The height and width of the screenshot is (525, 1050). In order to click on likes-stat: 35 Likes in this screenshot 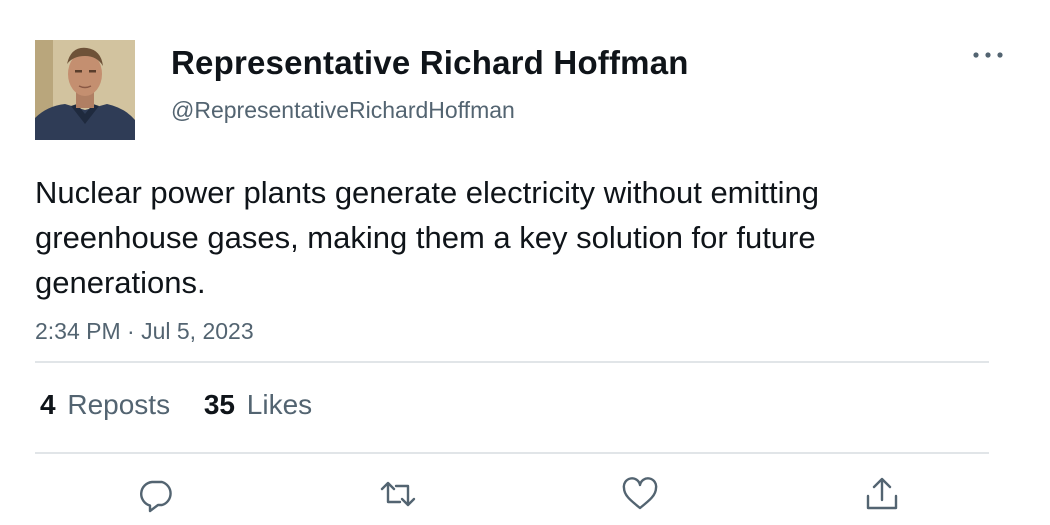, I will do `click(258, 405)`.